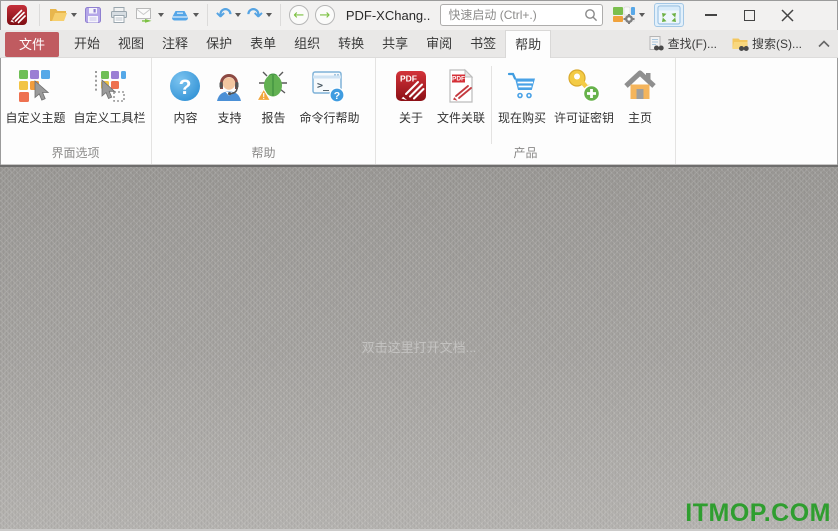 The height and width of the screenshot is (531, 838). I want to click on tab-file: 文件, so click(32, 44).